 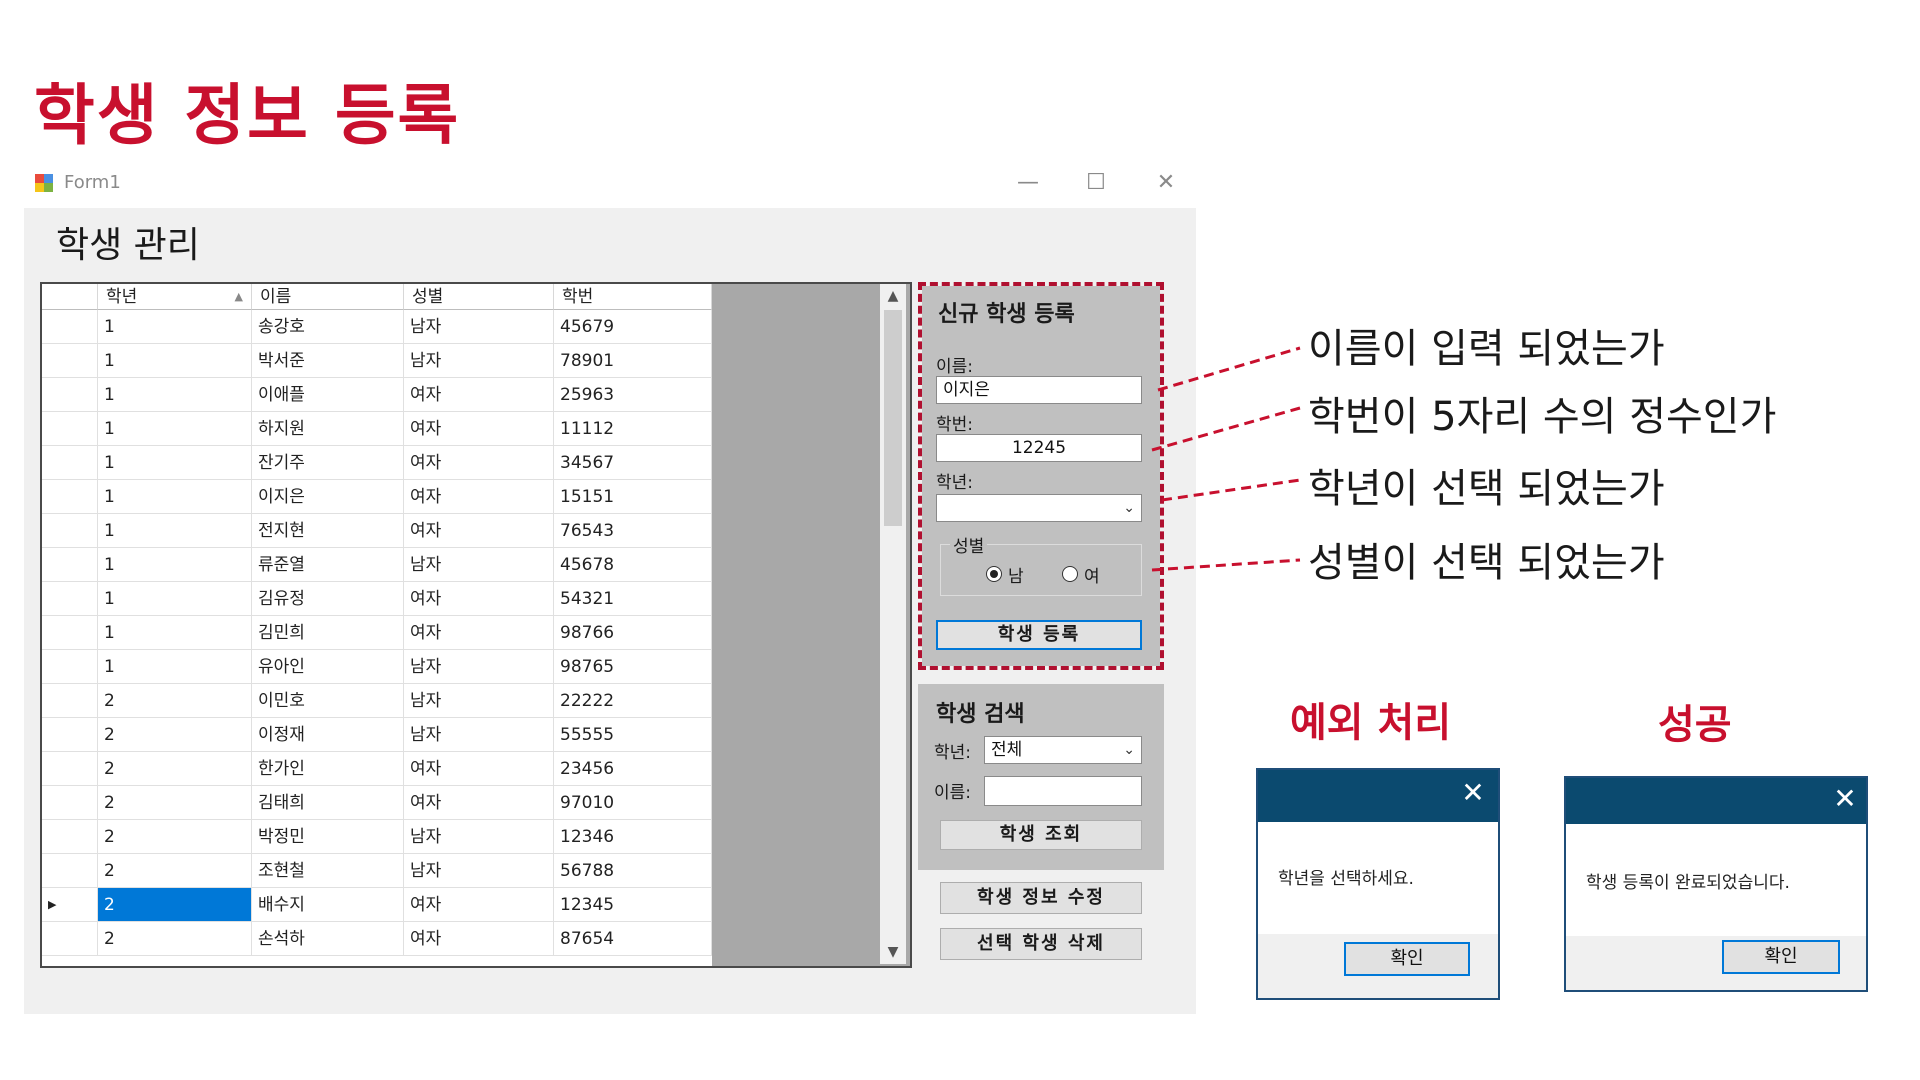 I want to click on cell-student-id: 12346, so click(x=633, y=837).